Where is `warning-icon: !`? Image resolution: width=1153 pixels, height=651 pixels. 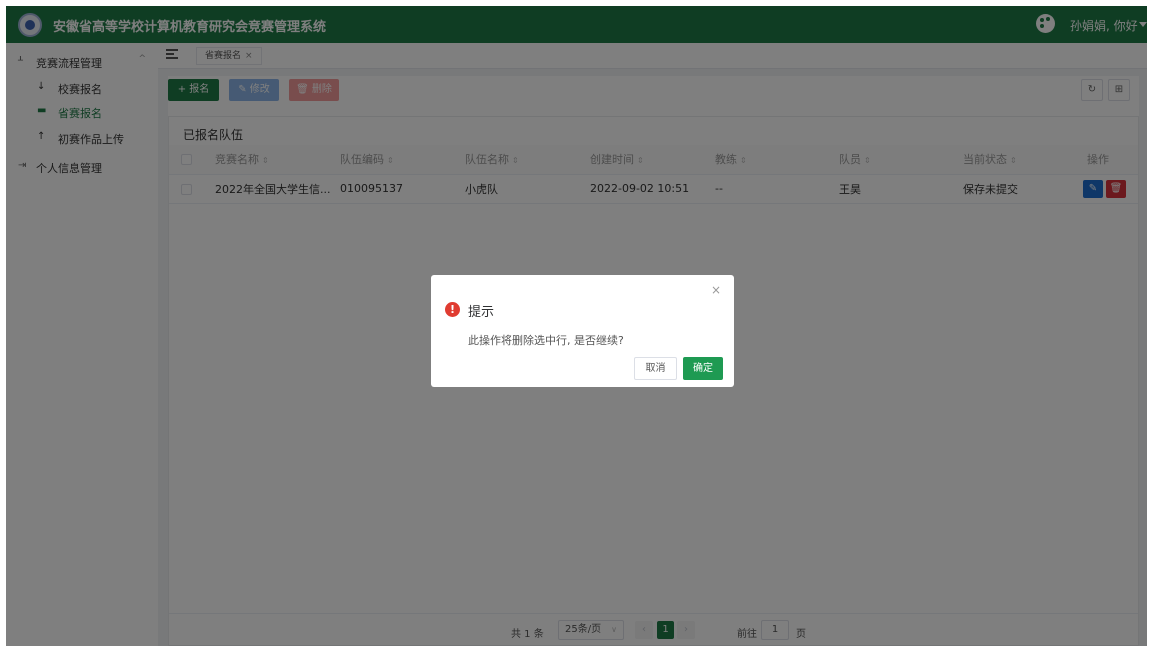 warning-icon: ! is located at coordinates (452, 309).